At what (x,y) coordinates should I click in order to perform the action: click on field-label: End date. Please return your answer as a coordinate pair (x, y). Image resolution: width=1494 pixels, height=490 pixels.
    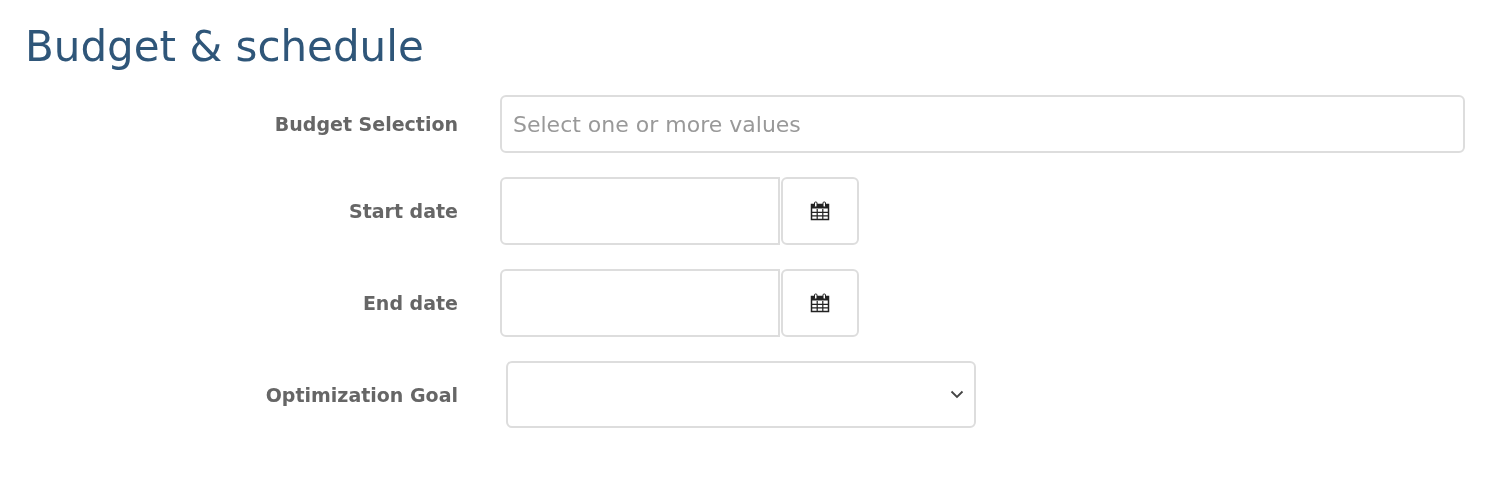
    Looking at the image, I should click on (409, 303).